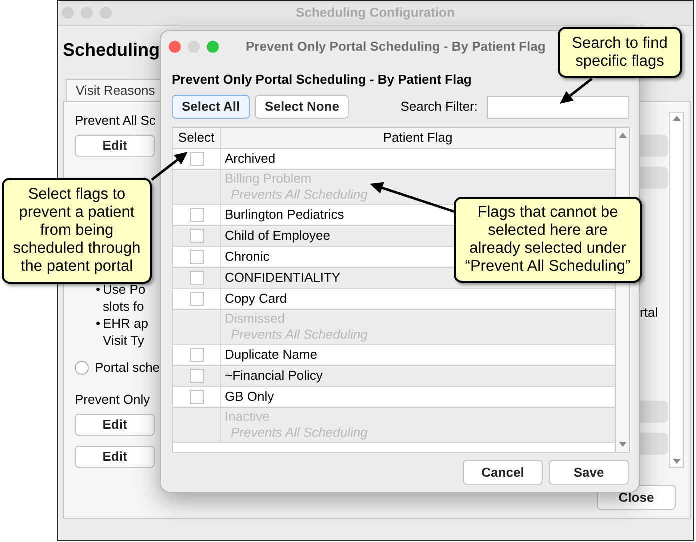 This screenshot has height=542, width=696. What do you see at coordinates (124, 289) in the screenshot?
I see `bullet-text: Use Po` at bounding box center [124, 289].